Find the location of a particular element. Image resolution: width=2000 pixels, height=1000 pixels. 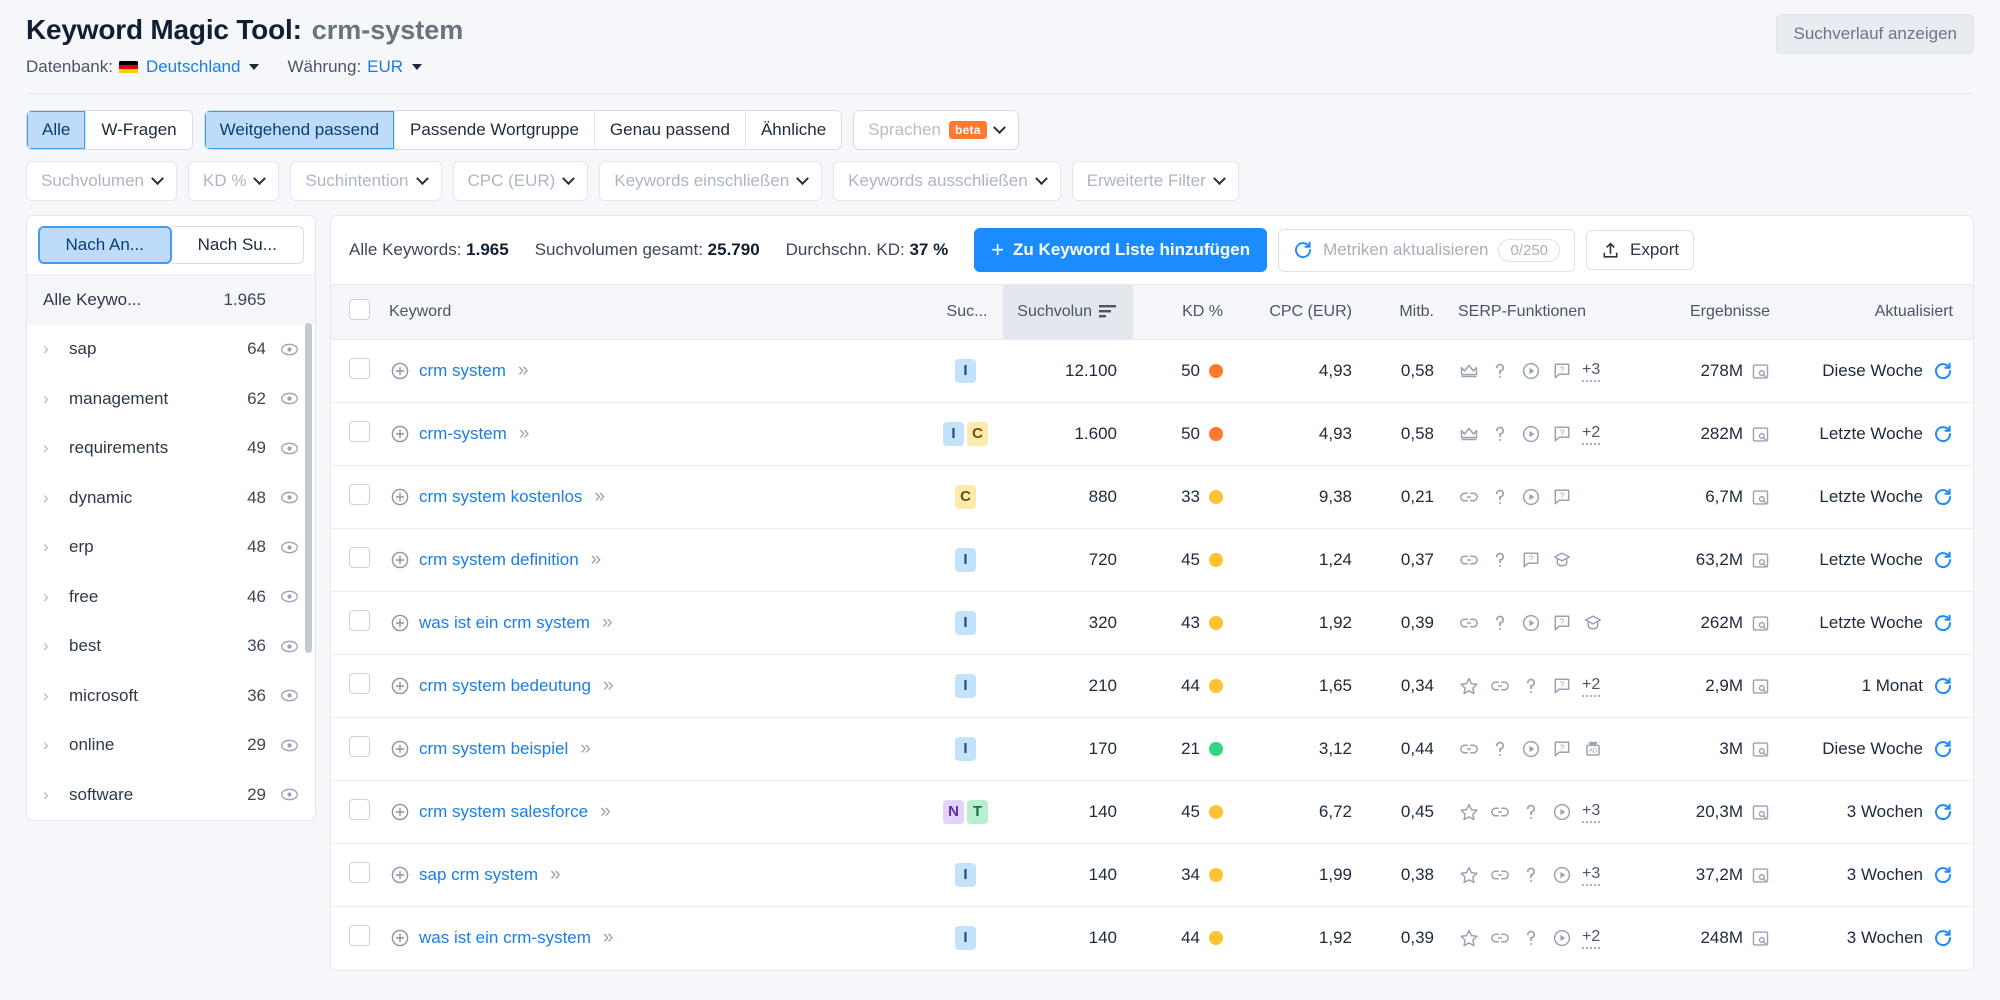

filter-suchintention: Suchintention is located at coordinates (366, 181).